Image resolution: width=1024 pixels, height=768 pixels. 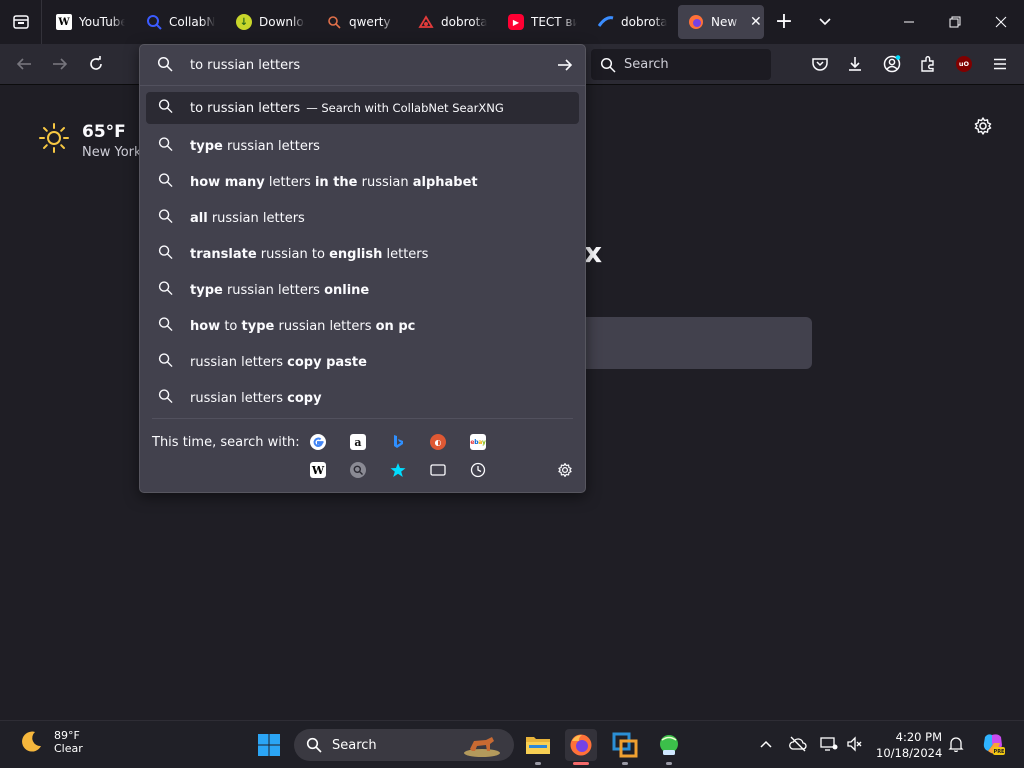 I want to click on volume-tray-button, so click(x=855, y=744).